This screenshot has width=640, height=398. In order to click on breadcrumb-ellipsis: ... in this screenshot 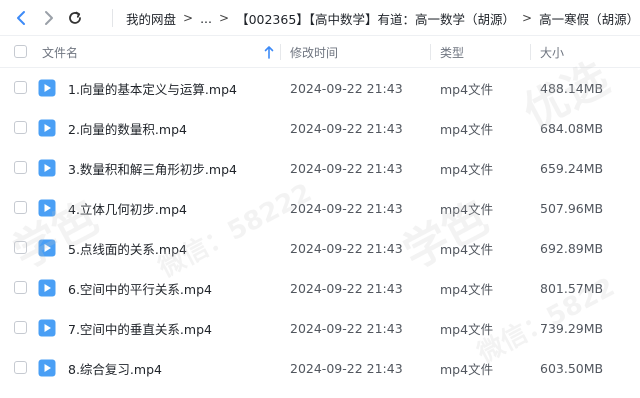, I will do `click(206, 18)`.